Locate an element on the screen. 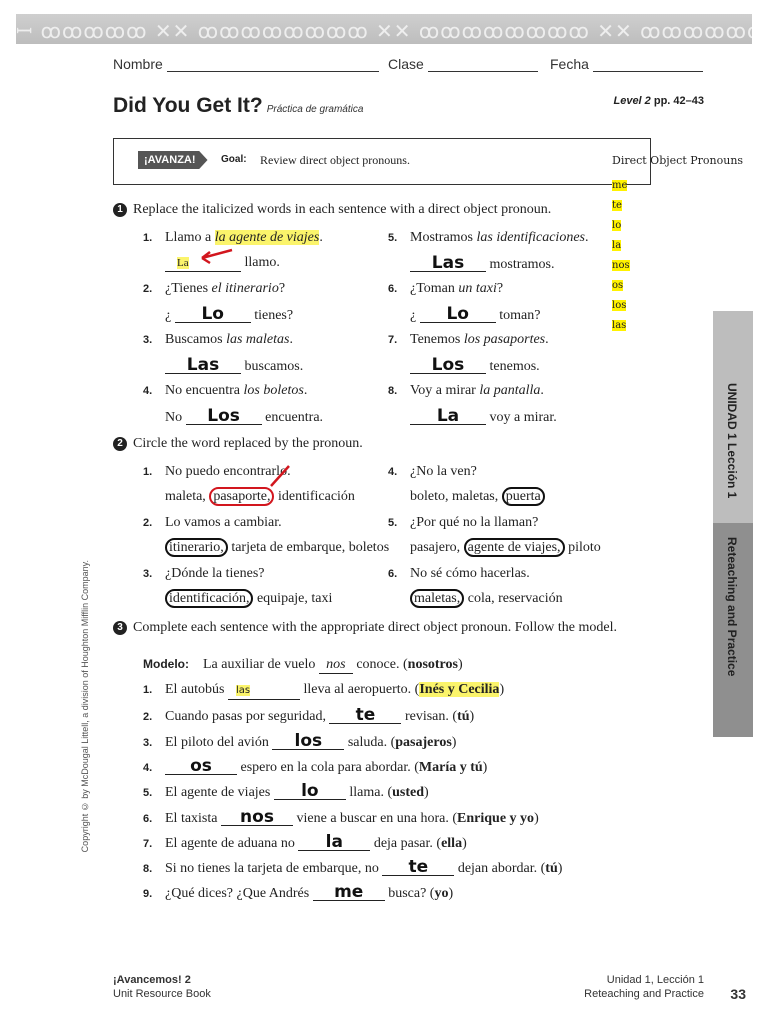 The height and width of the screenshot is (1024, 768). fecha-label: Fecha is located at coordinates (569, 64).